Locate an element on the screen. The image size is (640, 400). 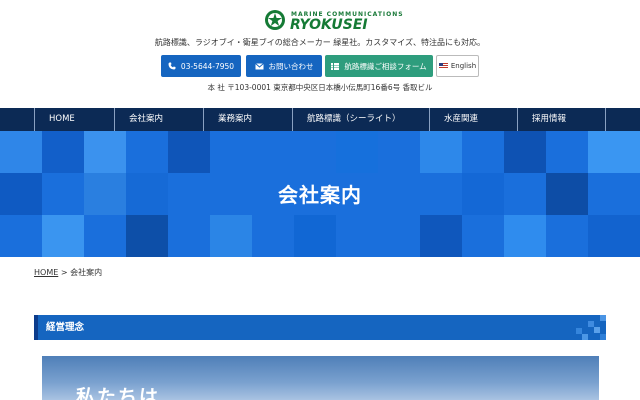
list-icon is located at coordinates (335, 66).